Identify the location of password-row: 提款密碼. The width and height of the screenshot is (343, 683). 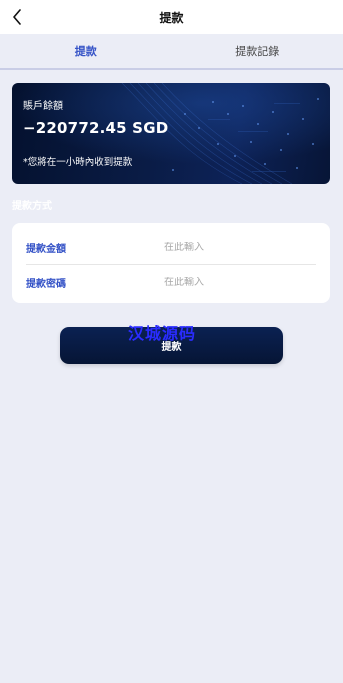
(171, 282).